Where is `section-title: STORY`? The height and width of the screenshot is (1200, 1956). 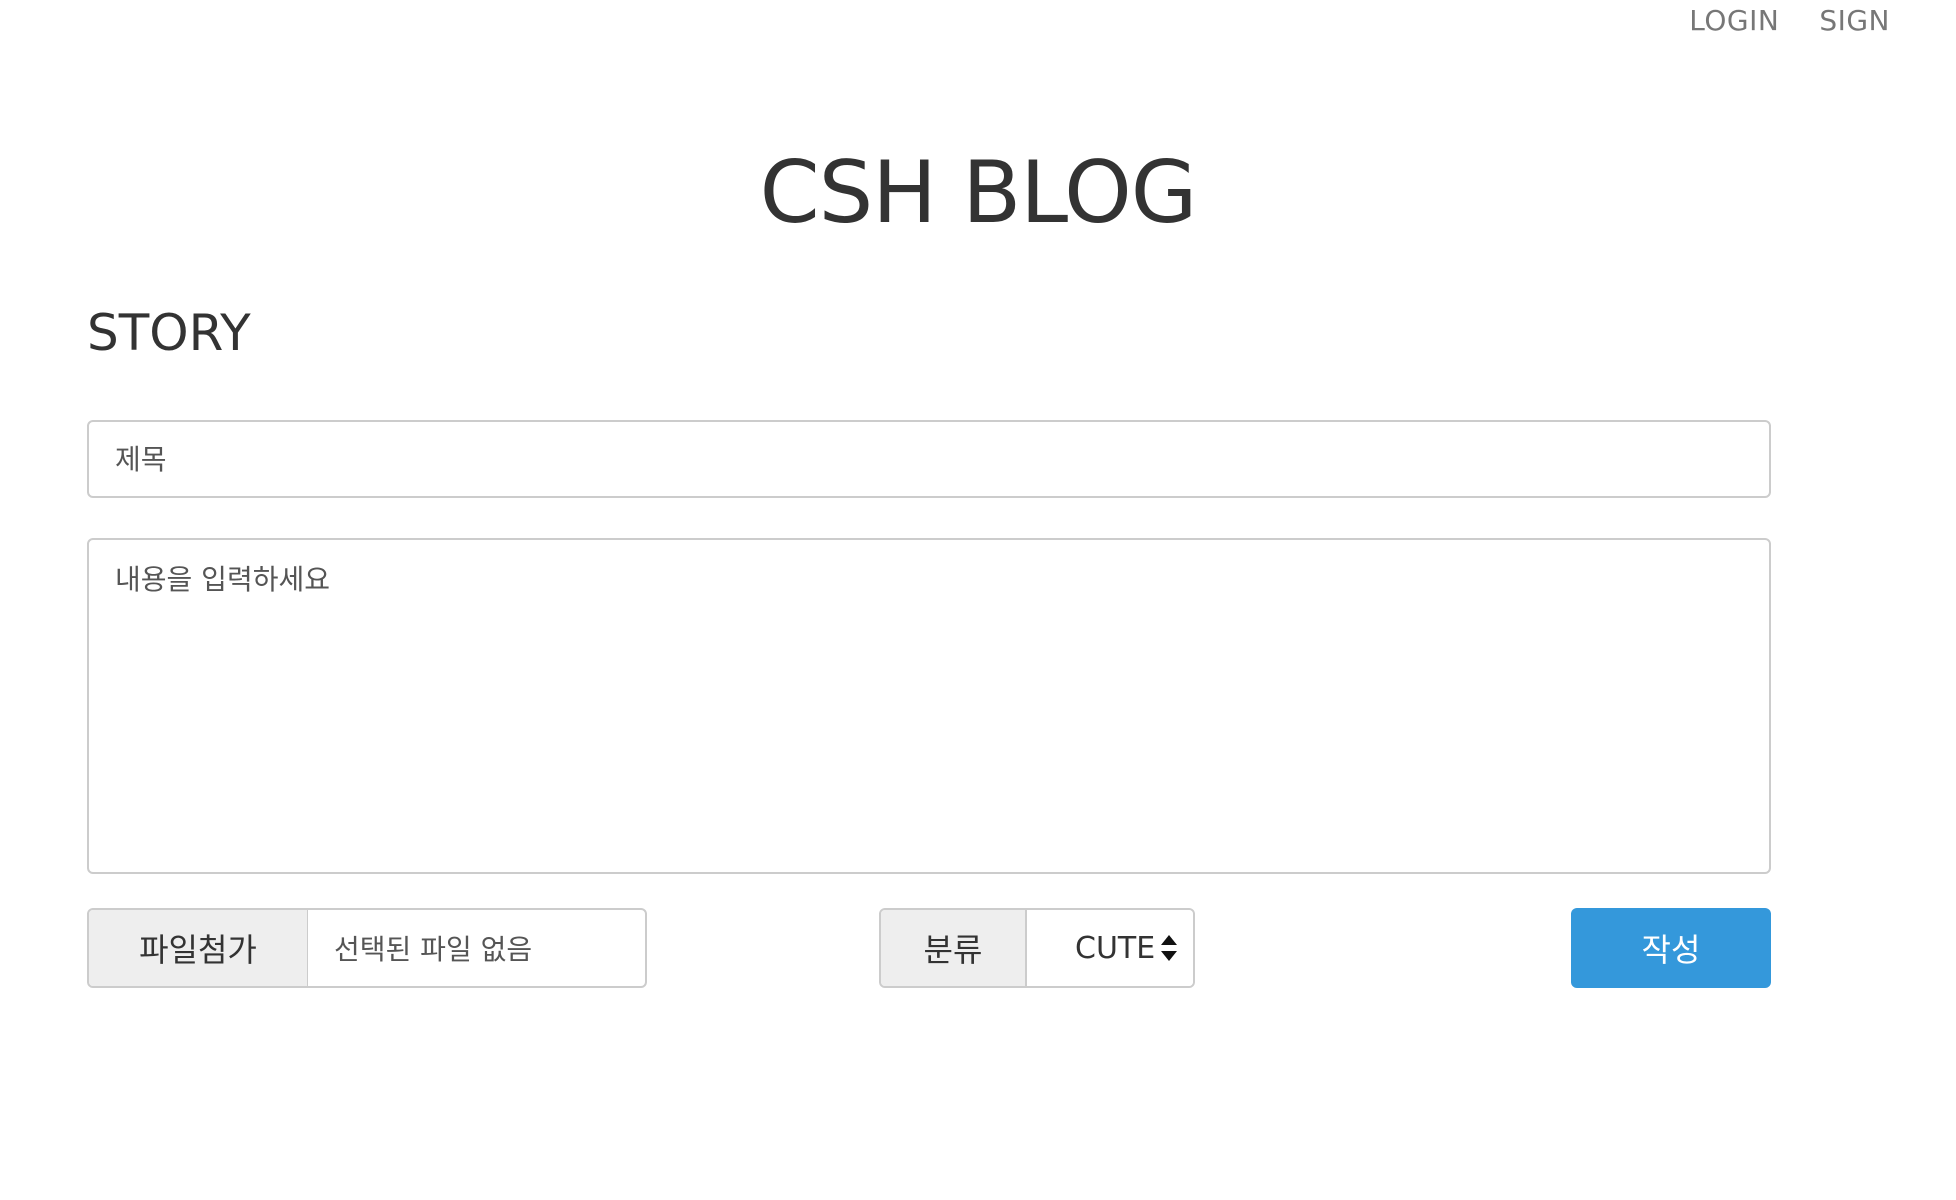 section-title: STORY is located at coordinates (169, 333).